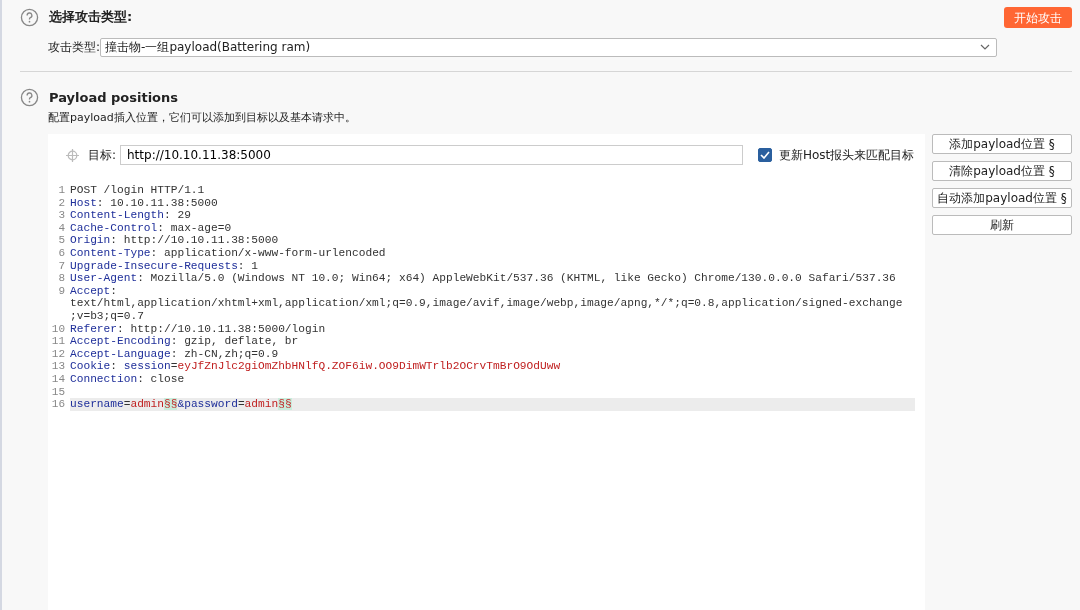 The width and height of the screenshot is (1080, 610). I want to click on code-text: POST /login HTTP/1.1, so click(137, 190).